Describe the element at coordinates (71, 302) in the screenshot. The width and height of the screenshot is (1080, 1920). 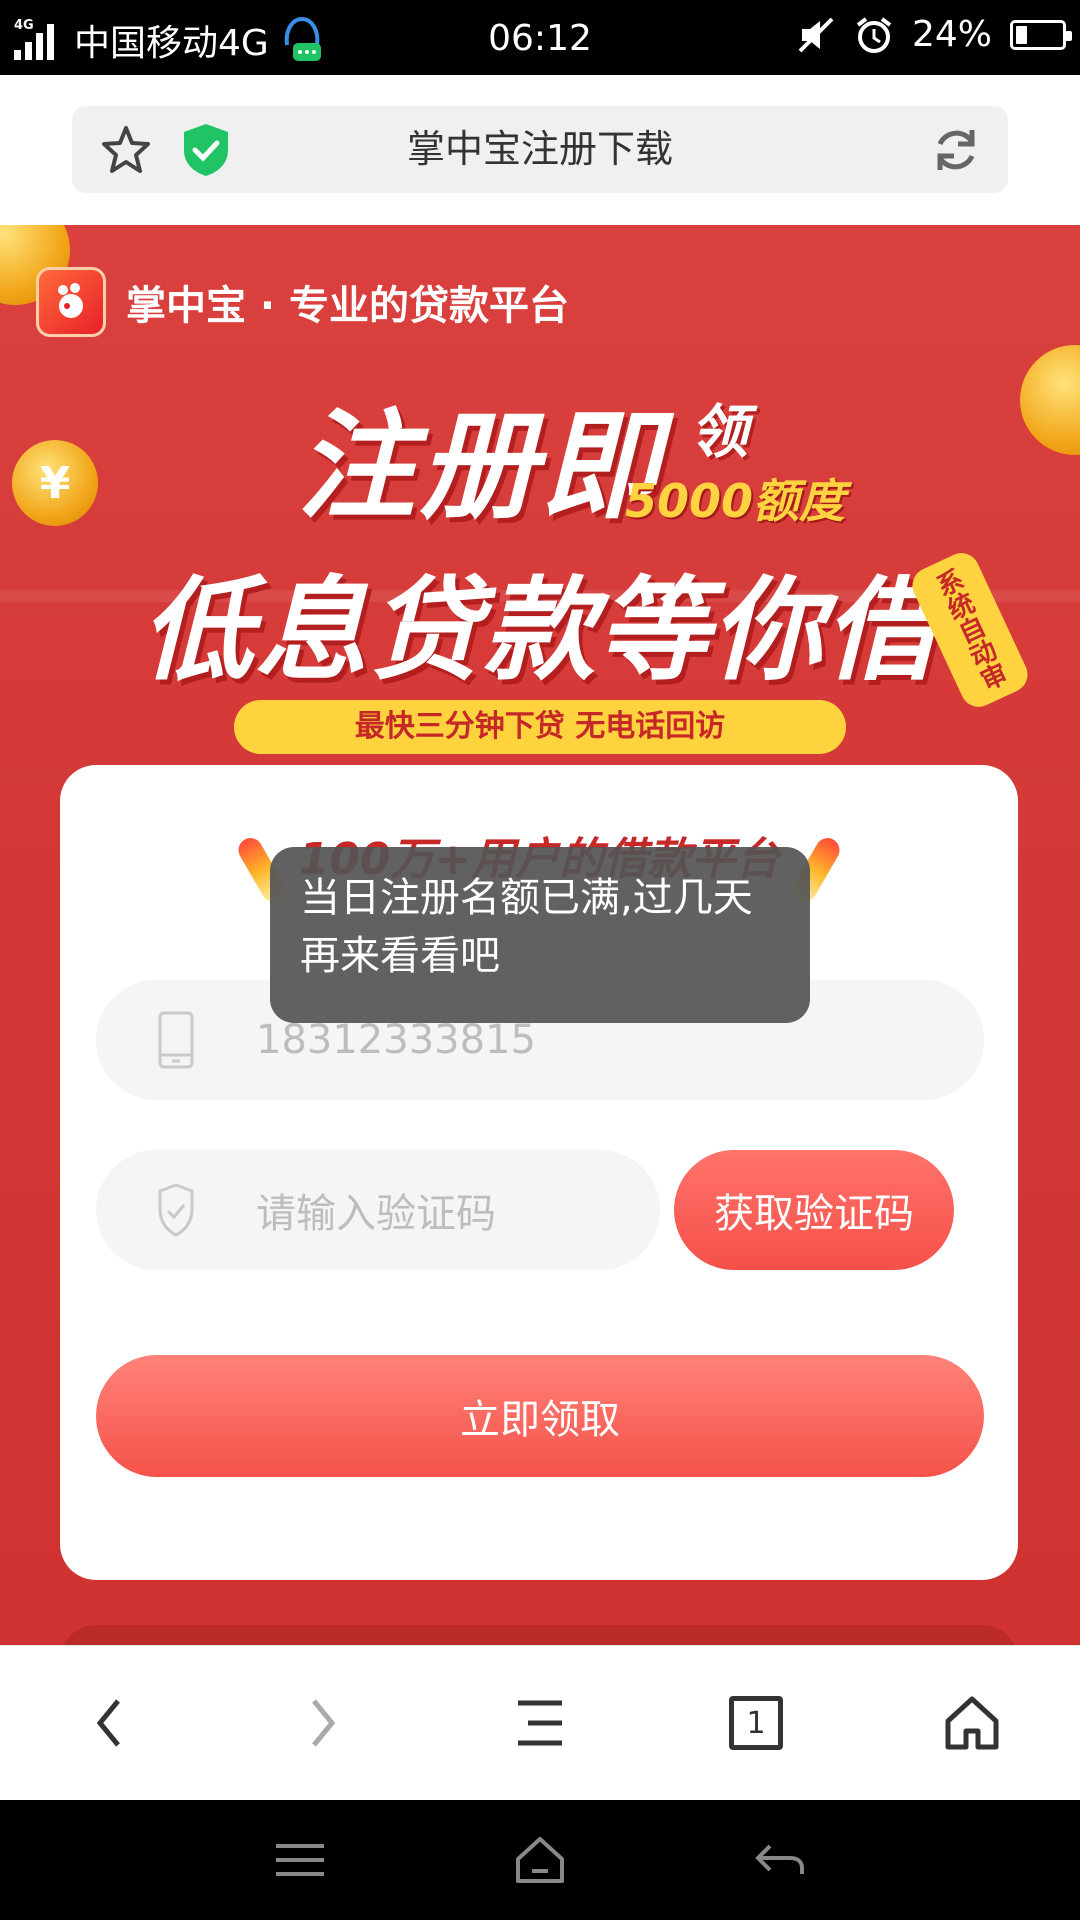
I see `app-logo-icon` at that location.